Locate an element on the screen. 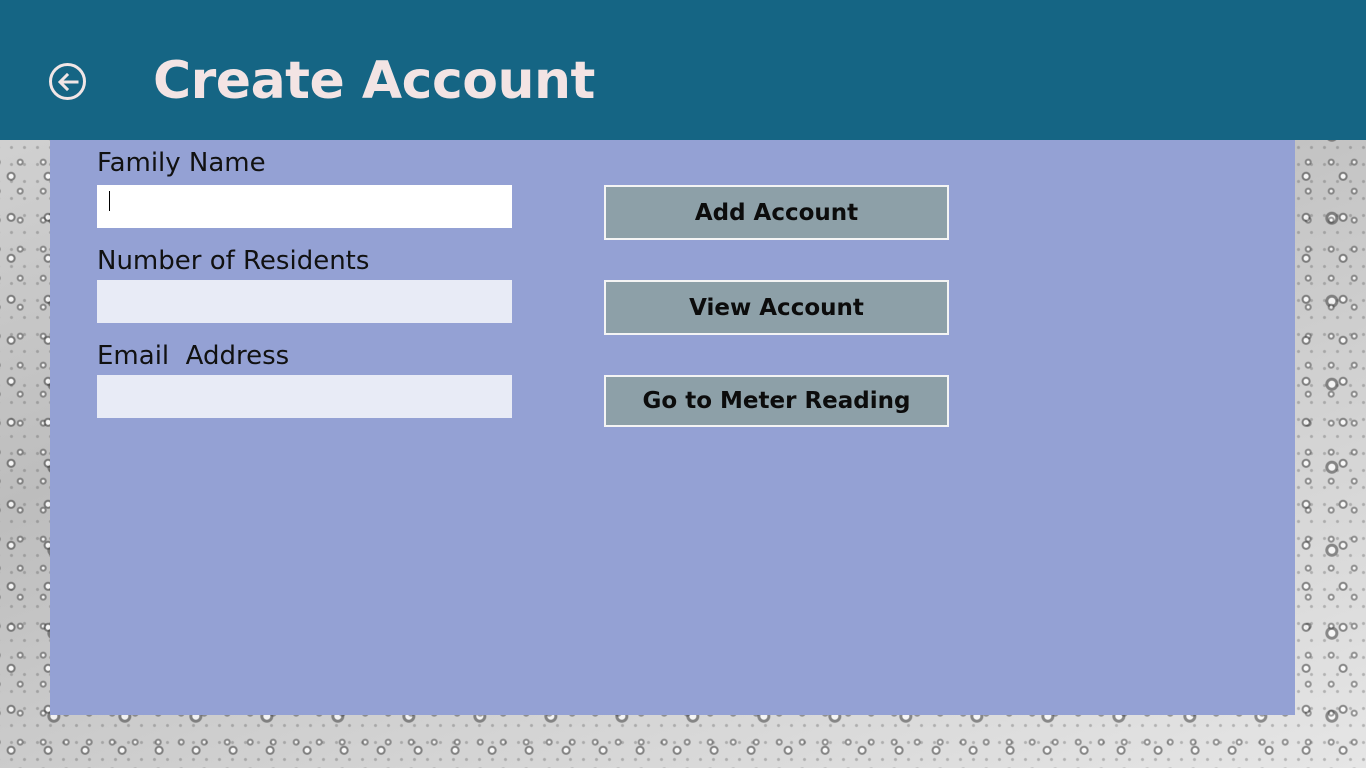  family-name-input is located at coordinates (304, 206).